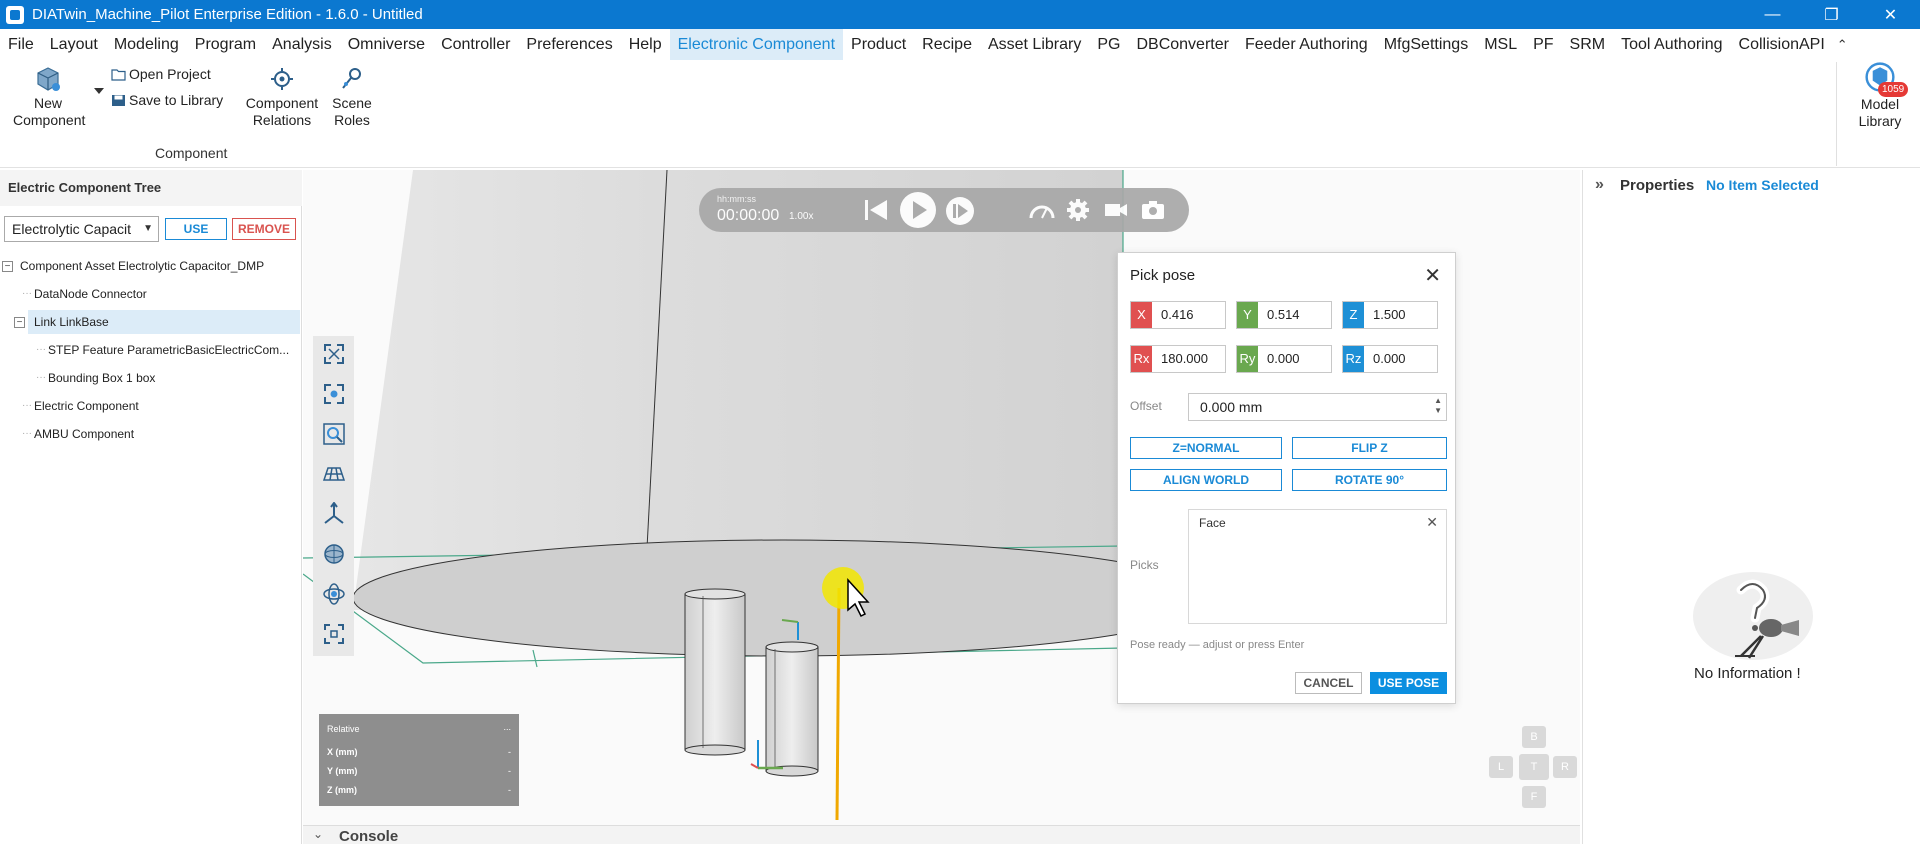 The width and height of the screenshot is (1920, 845). Describe the element at coordinates (1206, 448) in the screenshot. I see `z-normal-button: Z=NORMAL` at that location.